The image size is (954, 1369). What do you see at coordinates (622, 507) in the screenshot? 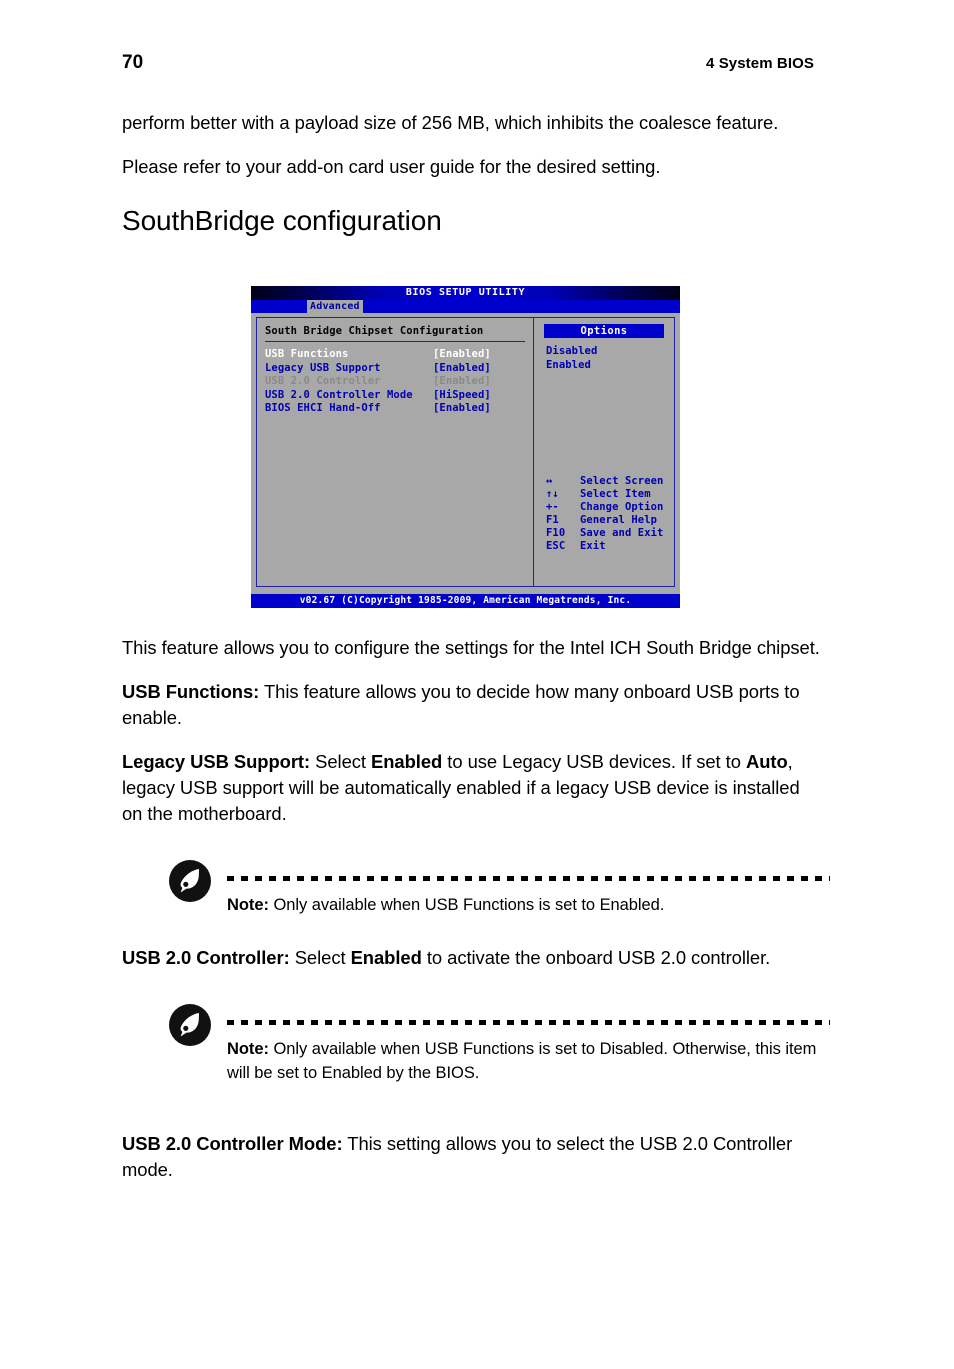
I see `key-help-action: Change Option` at bounding box center [622, 507].